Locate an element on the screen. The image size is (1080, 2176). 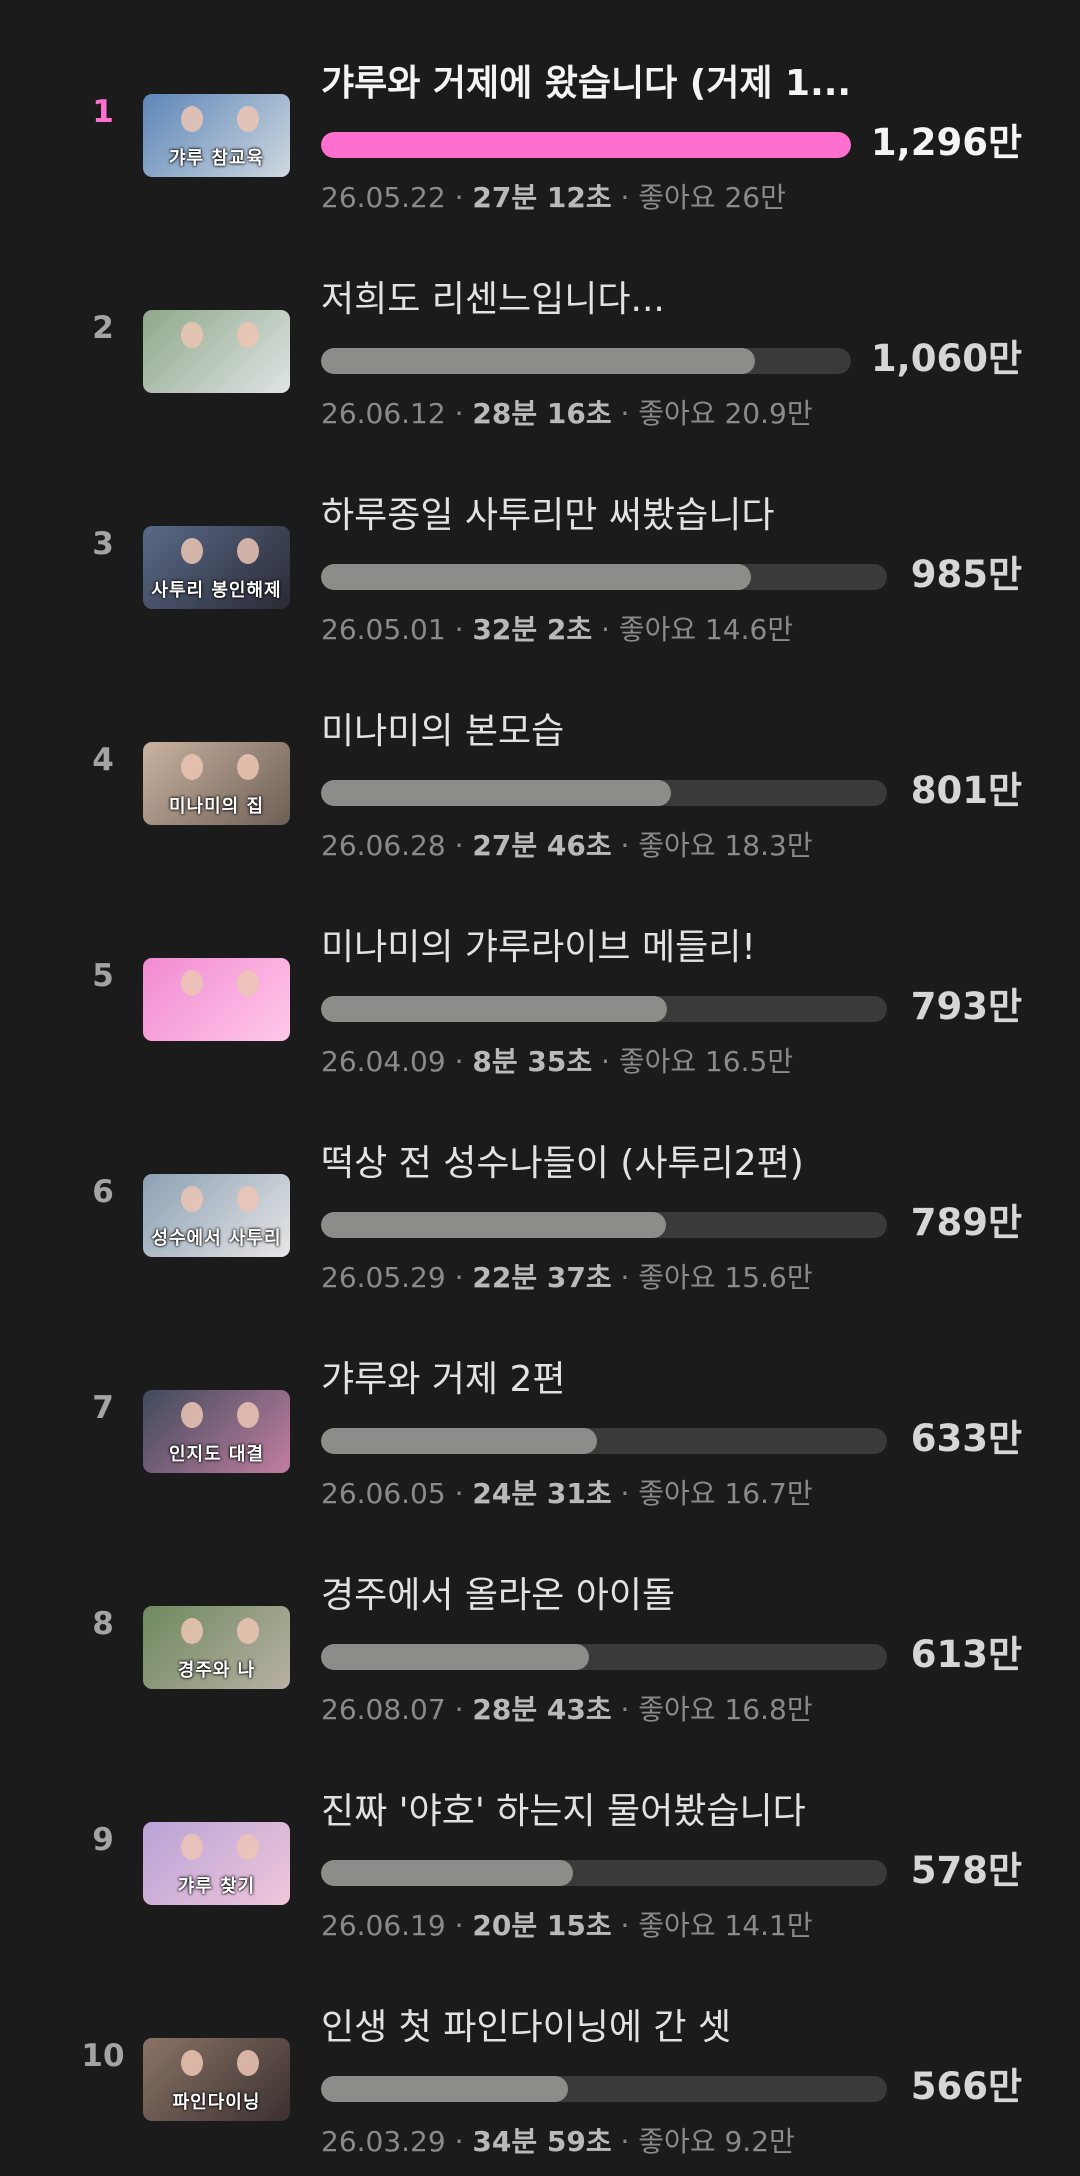
video-duration: 34분 59초 is located at coordinates (542, 2141).